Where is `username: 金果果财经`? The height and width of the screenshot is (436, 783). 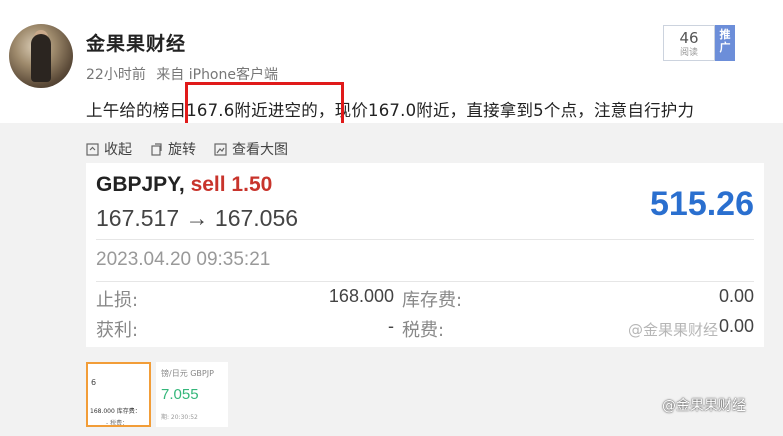 username: 金果果财经 is located at coordinates (136, 42).